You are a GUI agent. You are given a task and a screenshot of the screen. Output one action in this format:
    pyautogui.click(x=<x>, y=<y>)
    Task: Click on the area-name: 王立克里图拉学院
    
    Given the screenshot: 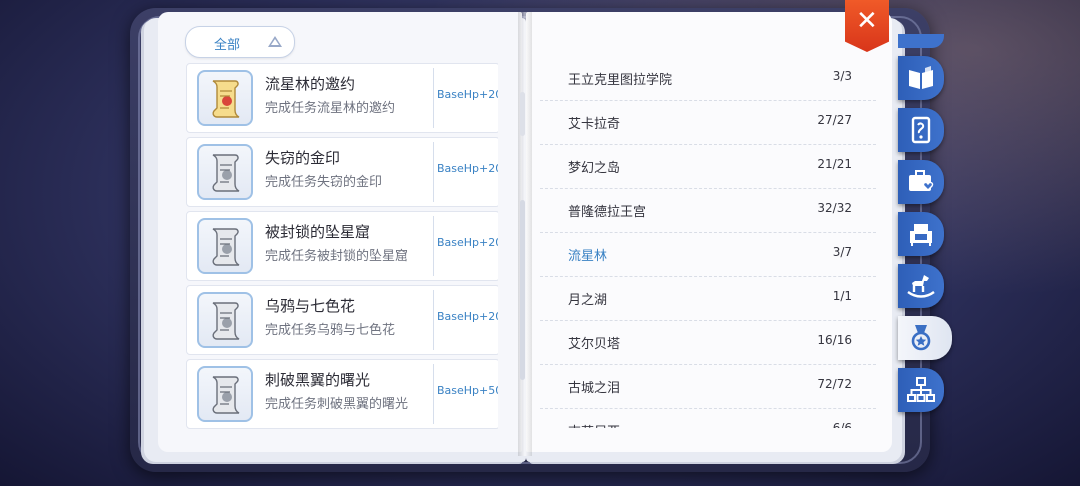 What is the action you would take?
    pyautogui.click(x=620, y=80)
    